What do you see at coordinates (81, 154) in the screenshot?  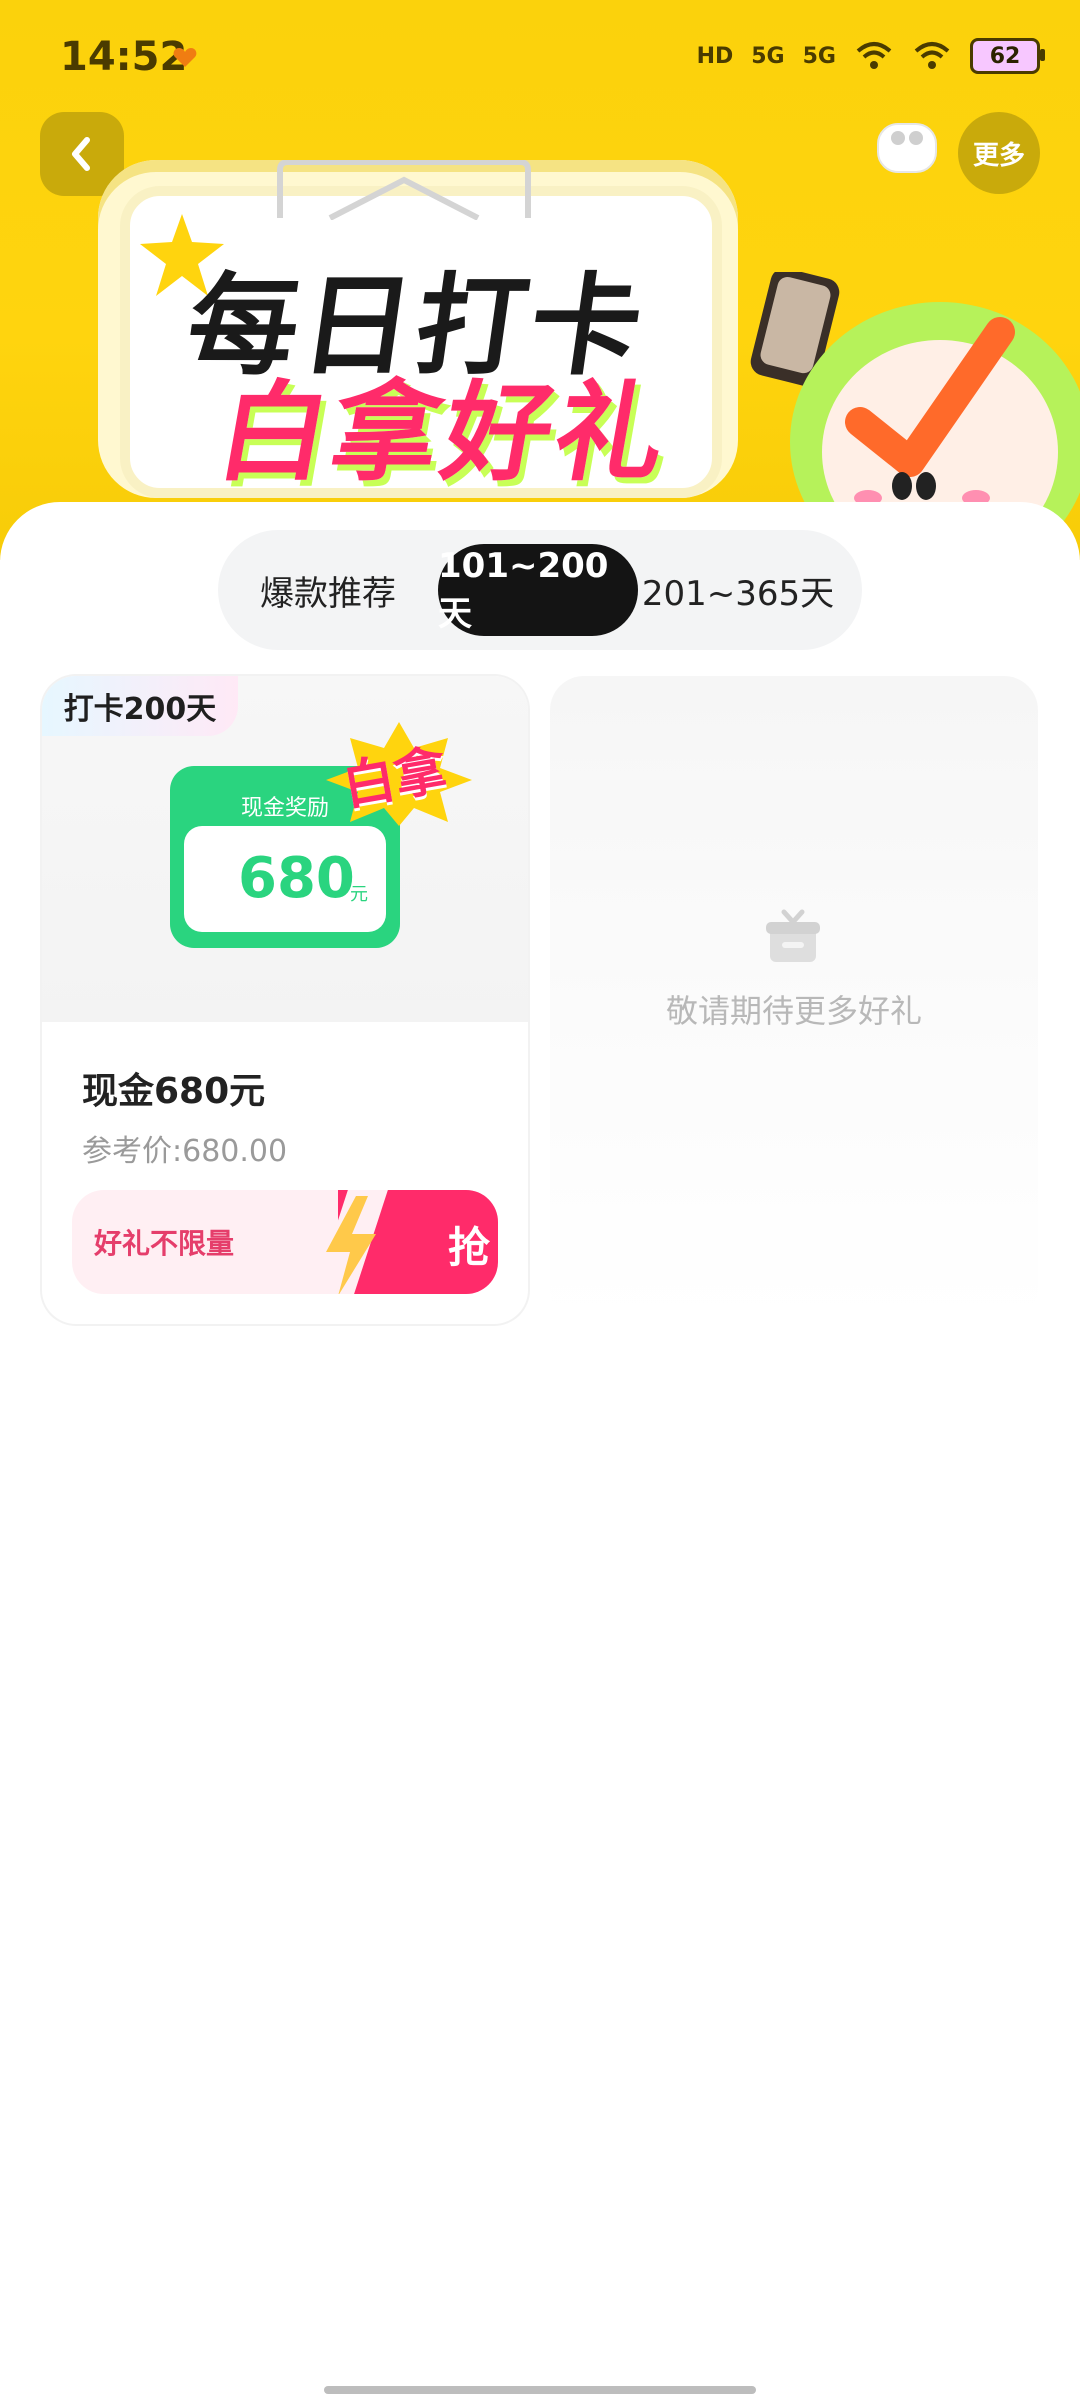 I see `chevron-left-icon` at bounding box center [81, 154].